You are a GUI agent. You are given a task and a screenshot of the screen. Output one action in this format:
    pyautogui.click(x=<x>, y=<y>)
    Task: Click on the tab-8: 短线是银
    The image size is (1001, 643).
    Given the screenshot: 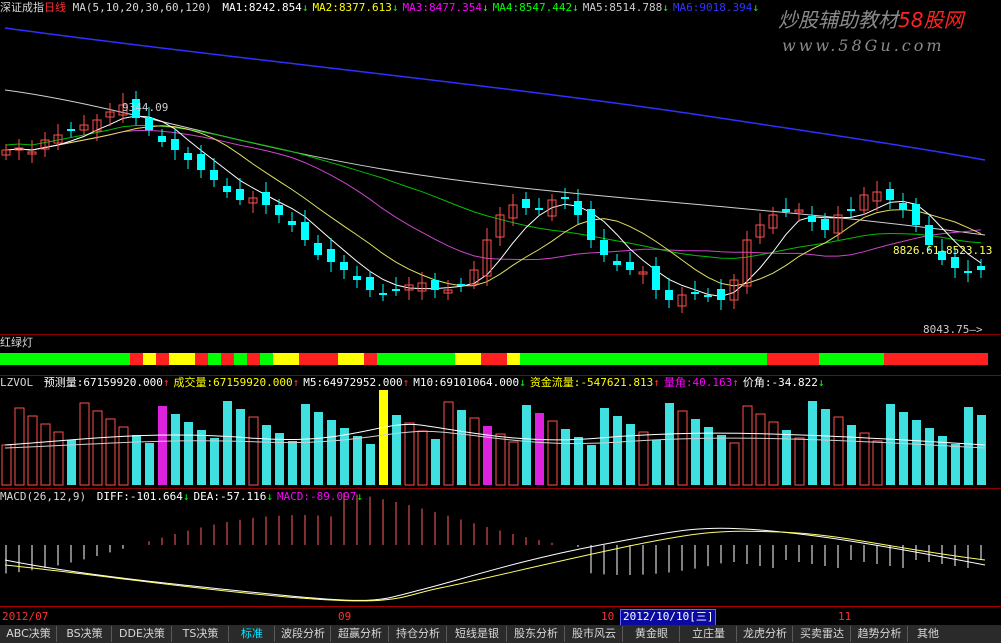 What is the action you would take?
    pyautogui.click(x=477, y=634)
    